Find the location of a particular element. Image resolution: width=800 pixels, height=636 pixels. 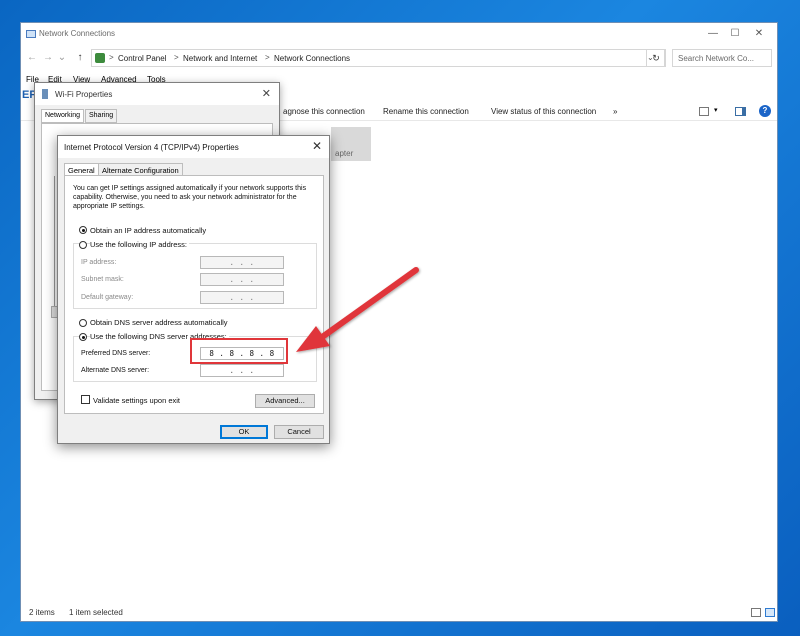

annotation-arrow-icon is located at coordinates (357, 309).